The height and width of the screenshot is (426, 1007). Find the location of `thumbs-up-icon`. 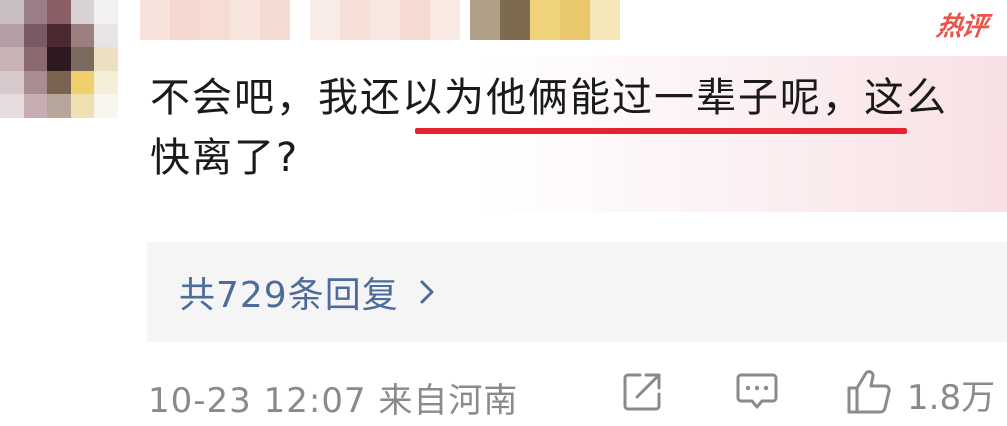

thumbs-up-icon is located at coordinates (869, 394).